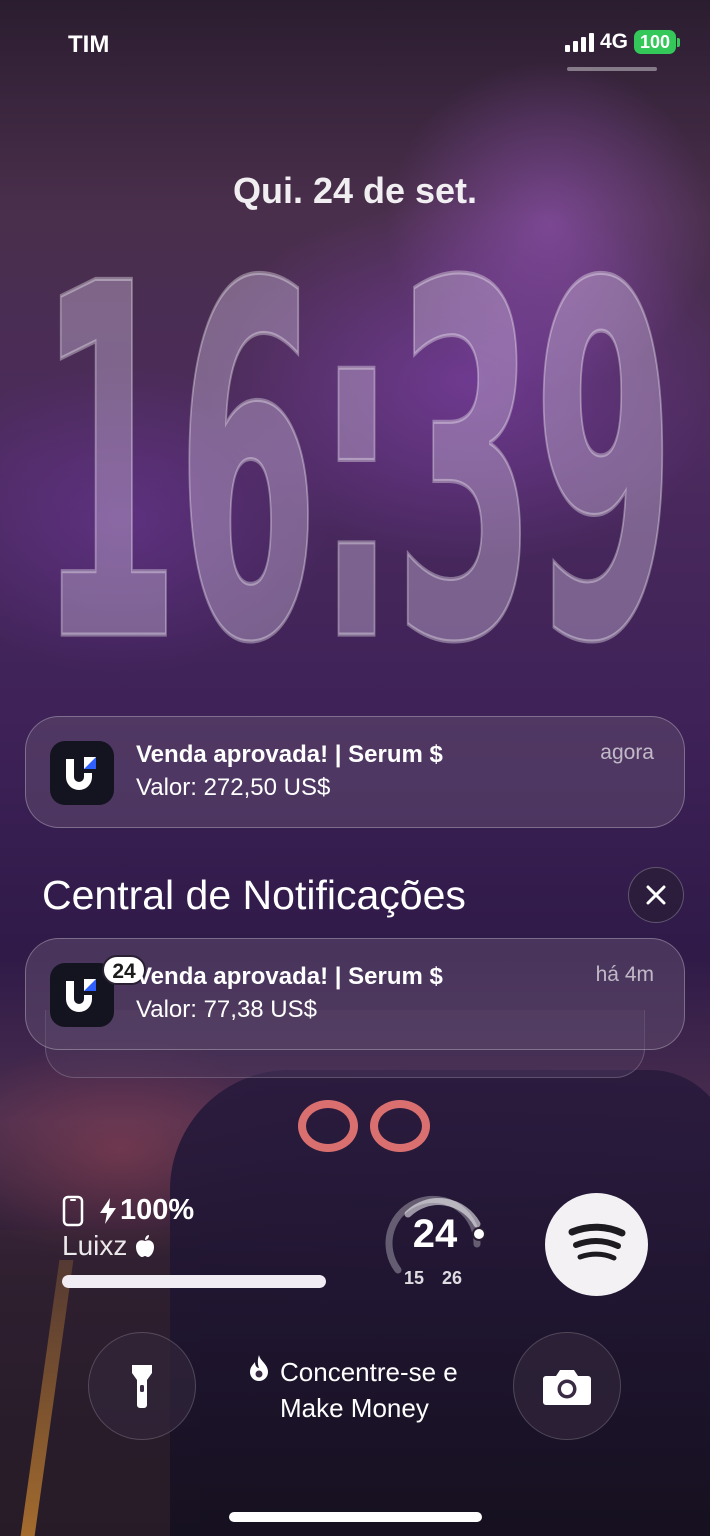  I want to click on device-name: Luixz, so click(95, 1245).